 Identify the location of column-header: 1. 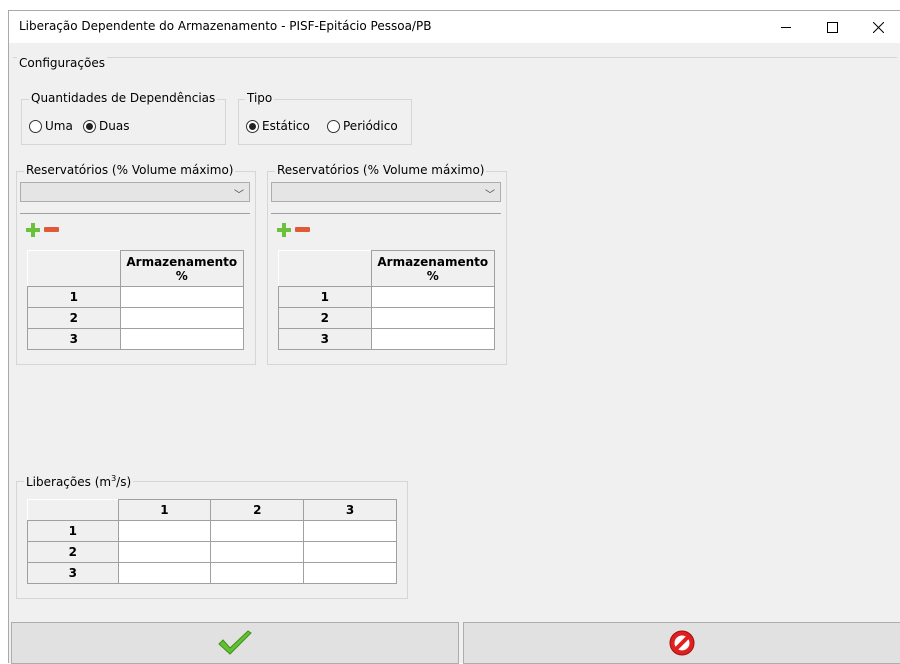
(164, 510).